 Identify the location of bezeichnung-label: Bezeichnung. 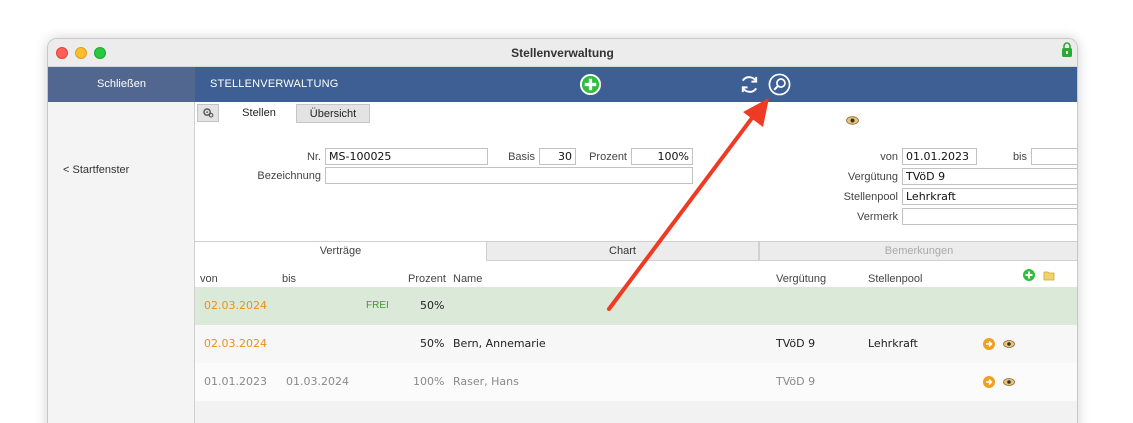
(289, 176).